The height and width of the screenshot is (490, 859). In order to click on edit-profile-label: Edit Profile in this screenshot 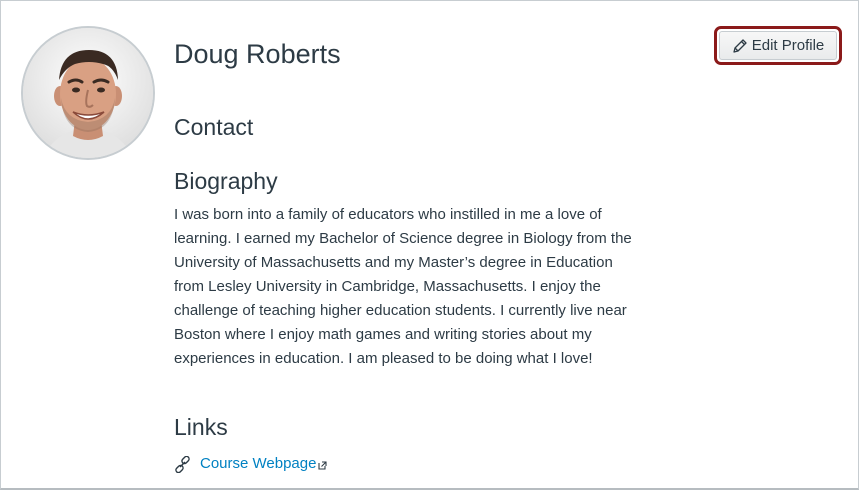, I will do `click(788, 45)`.